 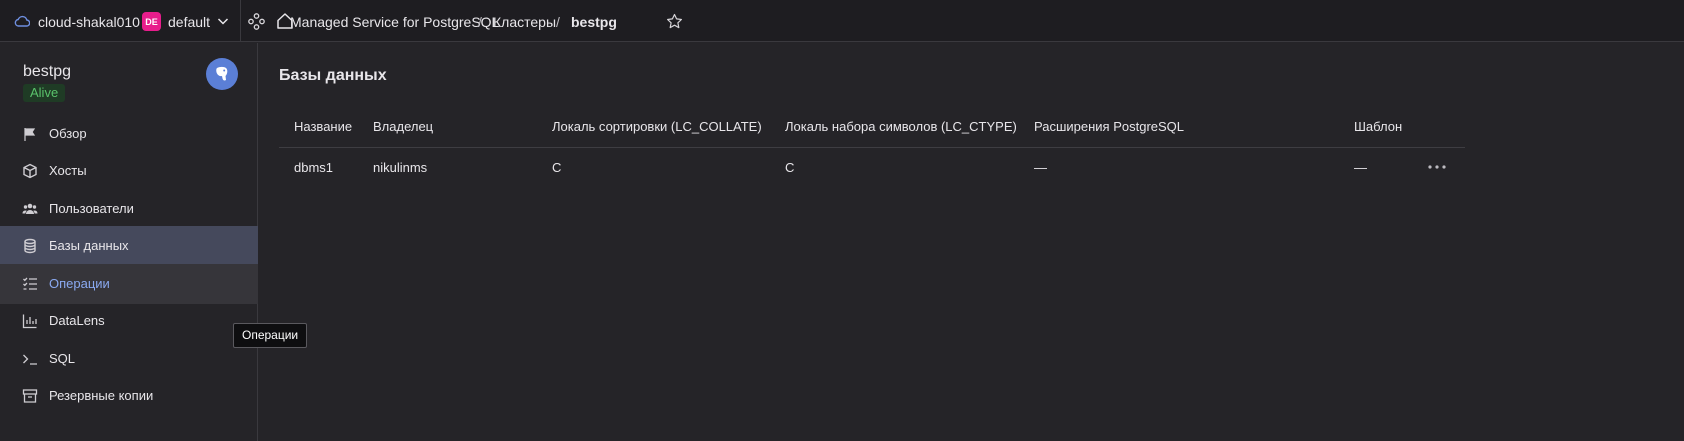 What do you see at coordinates (129, 134) in the screenshot?
I see `sidebar-item-overview: Обзор` at bounding box center [129, 134].